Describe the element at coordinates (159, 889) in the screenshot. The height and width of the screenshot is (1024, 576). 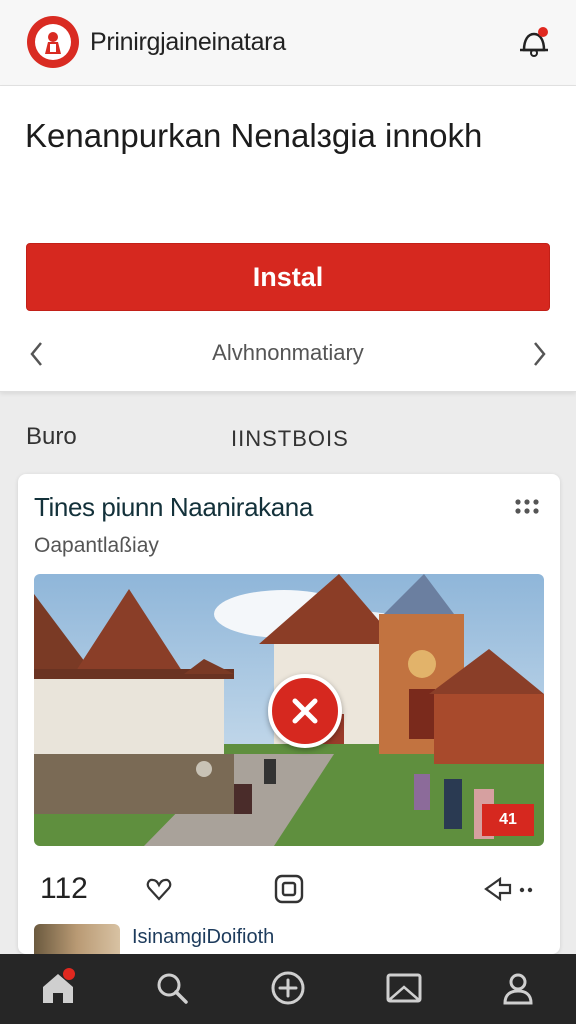
I see `heart-icon` at that location.